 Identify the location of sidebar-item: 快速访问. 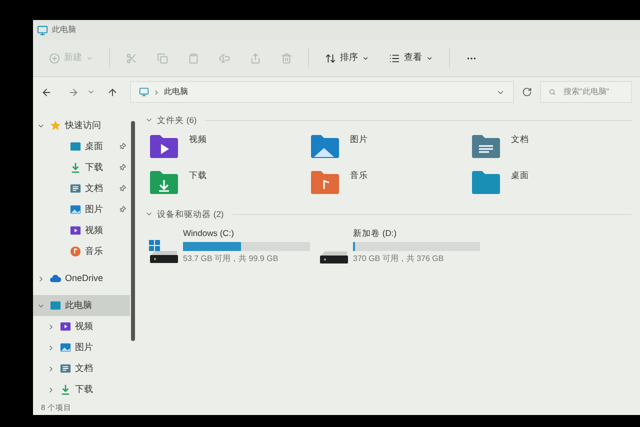
(81, 125).